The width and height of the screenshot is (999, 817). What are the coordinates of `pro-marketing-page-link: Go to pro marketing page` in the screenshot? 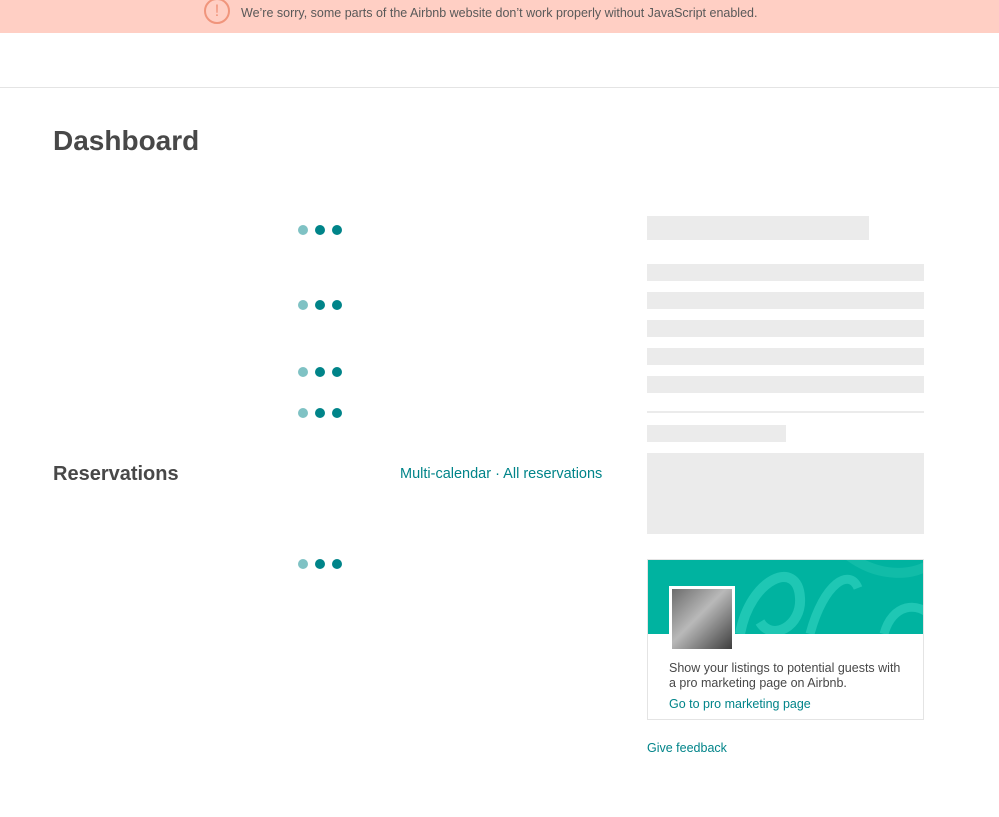 It's located at (740, 704).